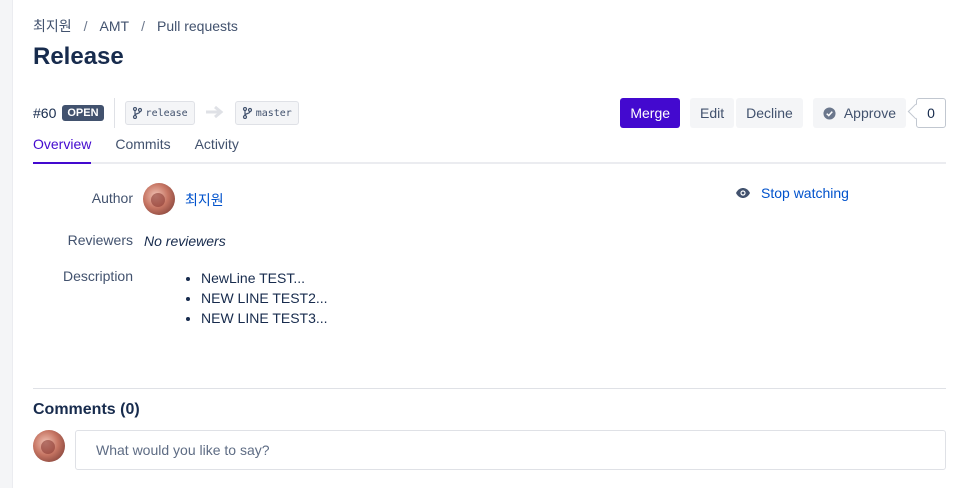 This screenshot has height=488, width=957. I want to click on breadcrumb-item-owner: 최지원, so click(52, 26).